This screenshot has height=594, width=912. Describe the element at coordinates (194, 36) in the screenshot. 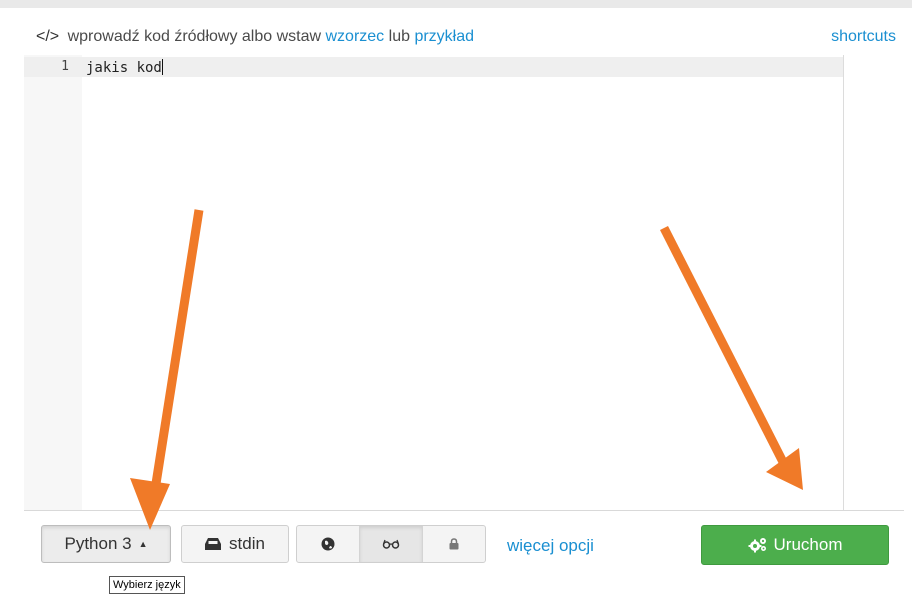

I see `instruction-text: wprowadź kod źródłowy albo wstaw` at that location.